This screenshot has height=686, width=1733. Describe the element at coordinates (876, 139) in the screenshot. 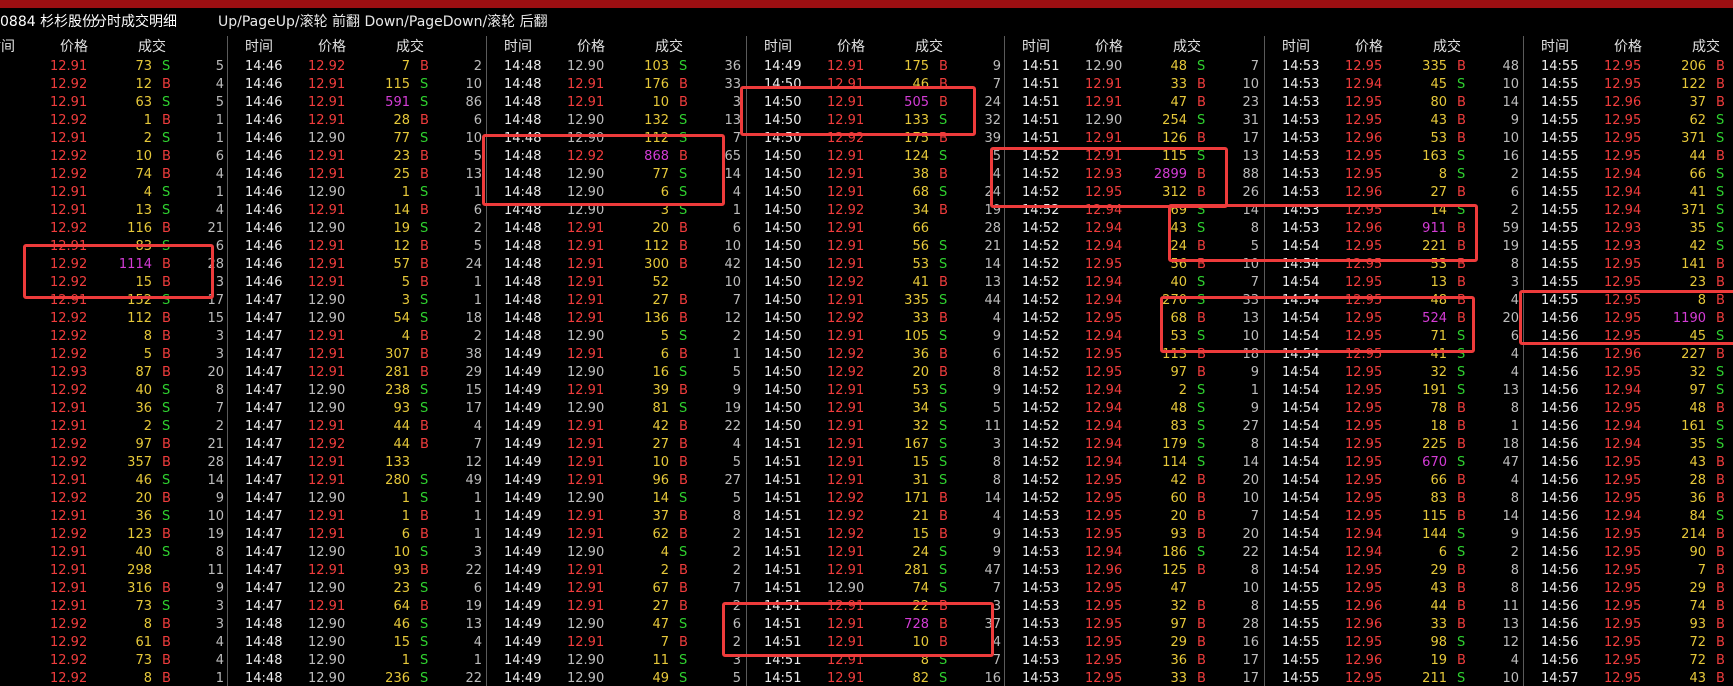

I see `tick-row: 14:50 12.92 175 B 39` at that location.